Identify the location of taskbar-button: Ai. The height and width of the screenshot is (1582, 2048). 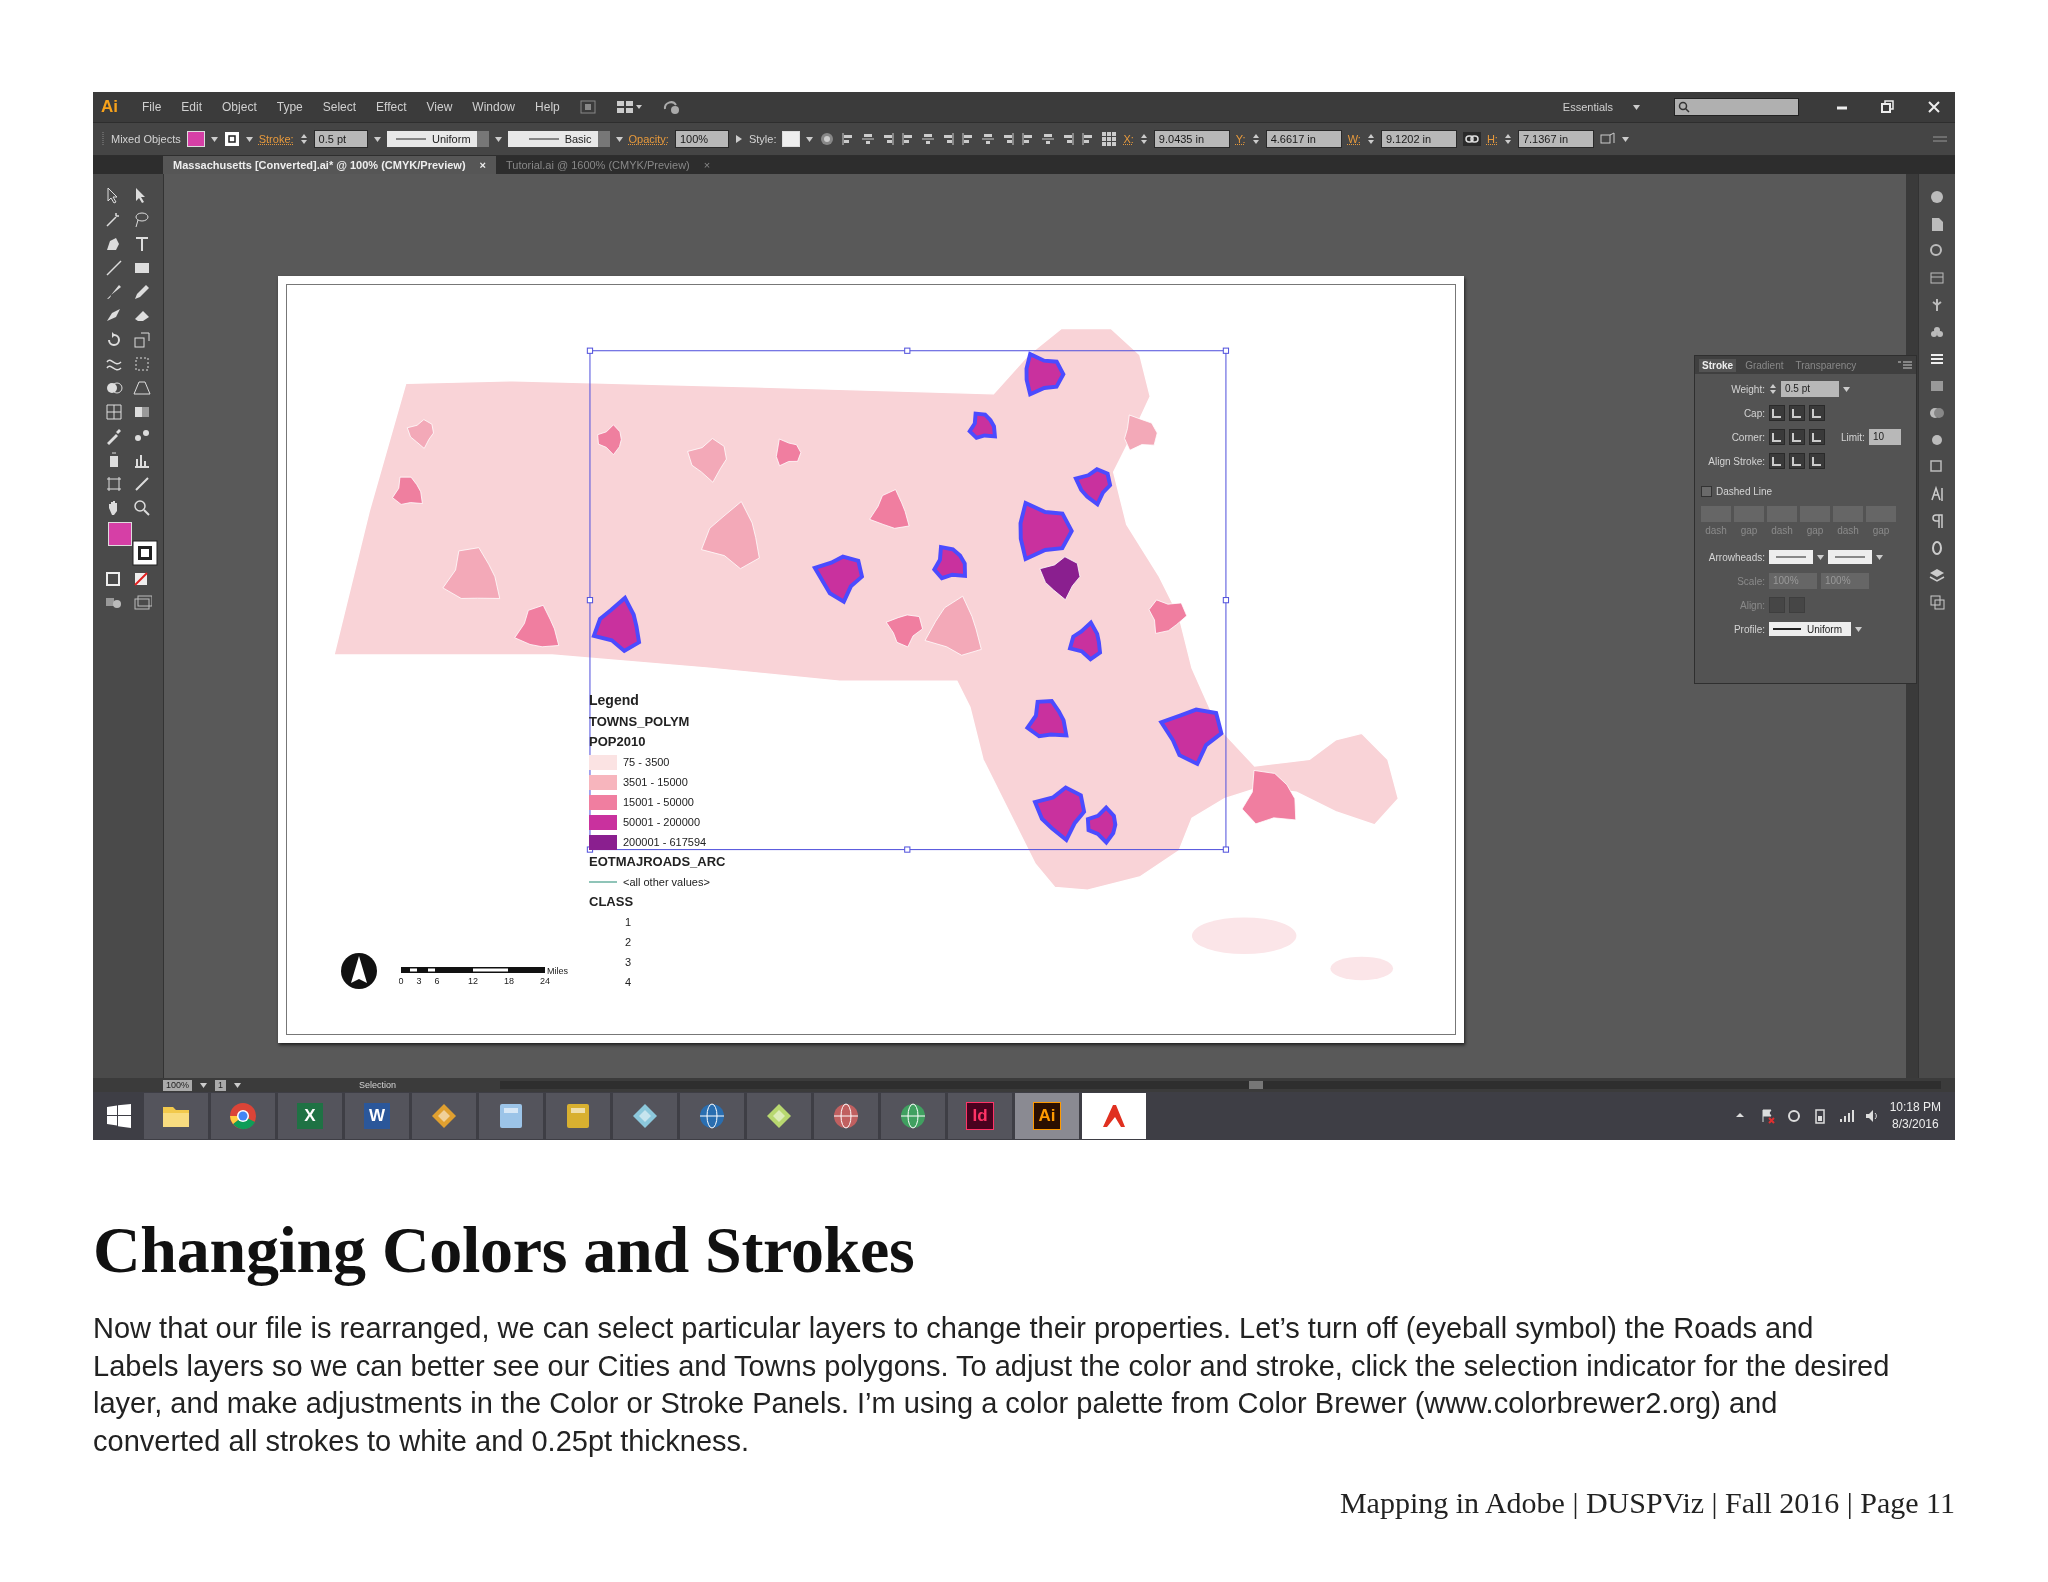
(1047, 1116).